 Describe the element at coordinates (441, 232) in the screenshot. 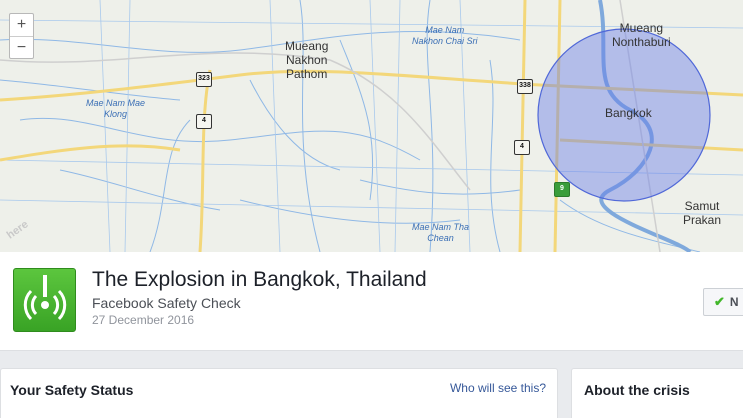

I see `water-label-tha-chean: Mae Nam Tha Chean` at that location.